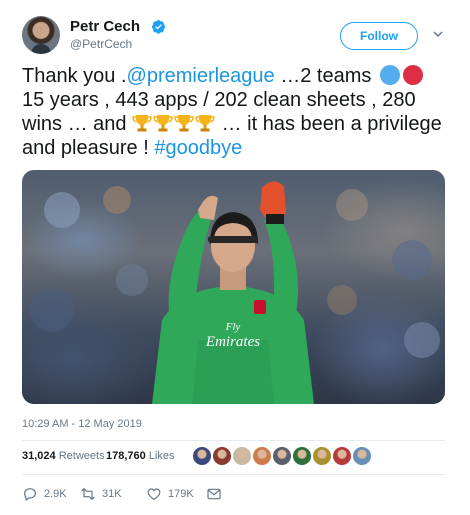 This screenshot has width=470, height=515. I want to click on tweet-text-part: …2 teams, so click(325, 76).